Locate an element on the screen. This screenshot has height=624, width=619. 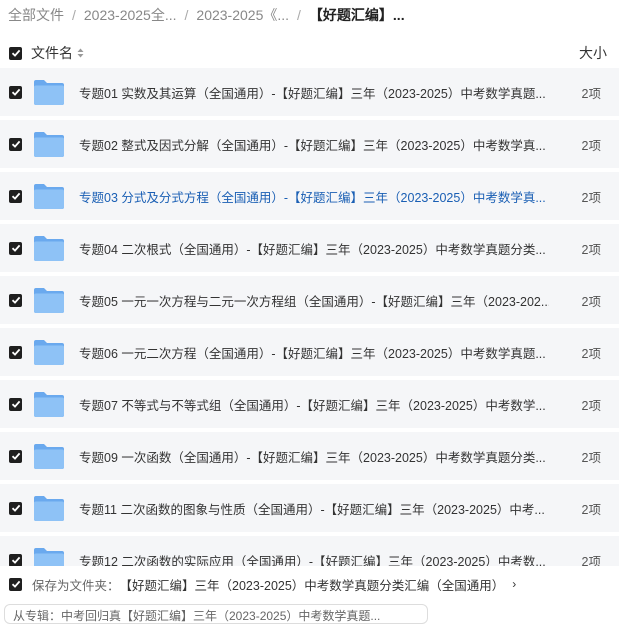
select-all-checkbox is located at coordinates (15, 53).